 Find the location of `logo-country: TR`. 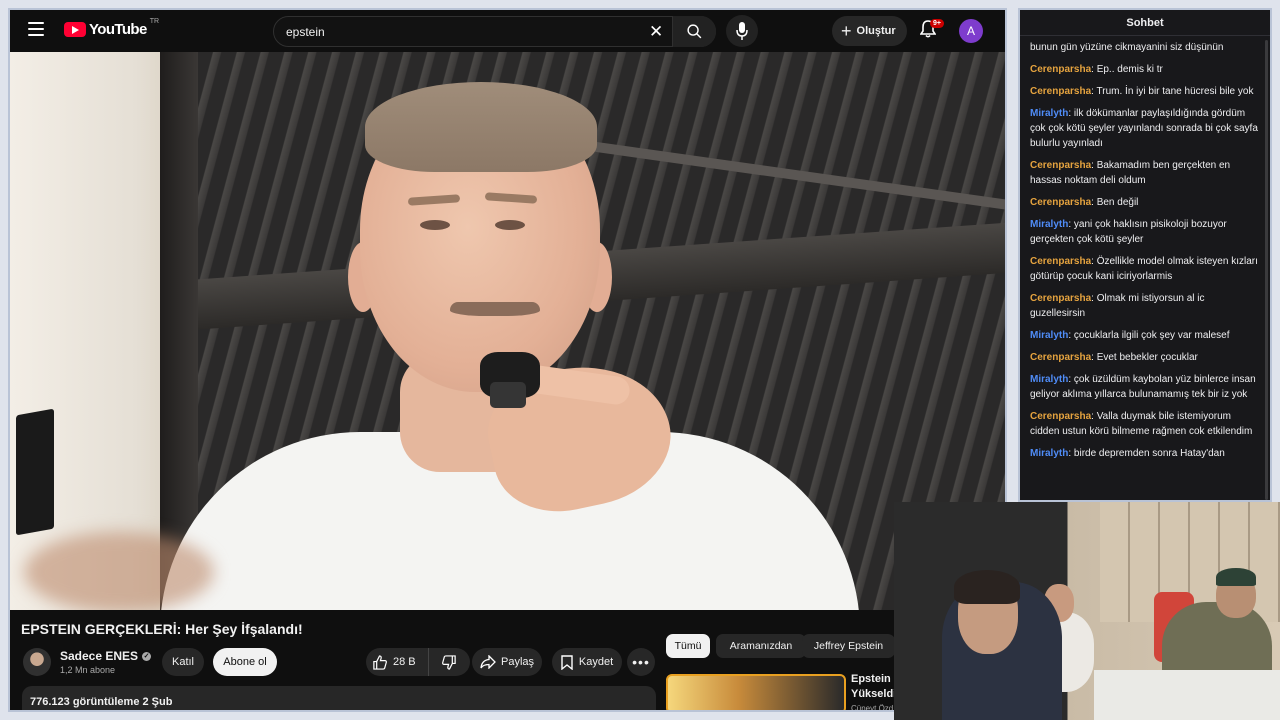

logo-country: TR is located at coordinates (154, 21).